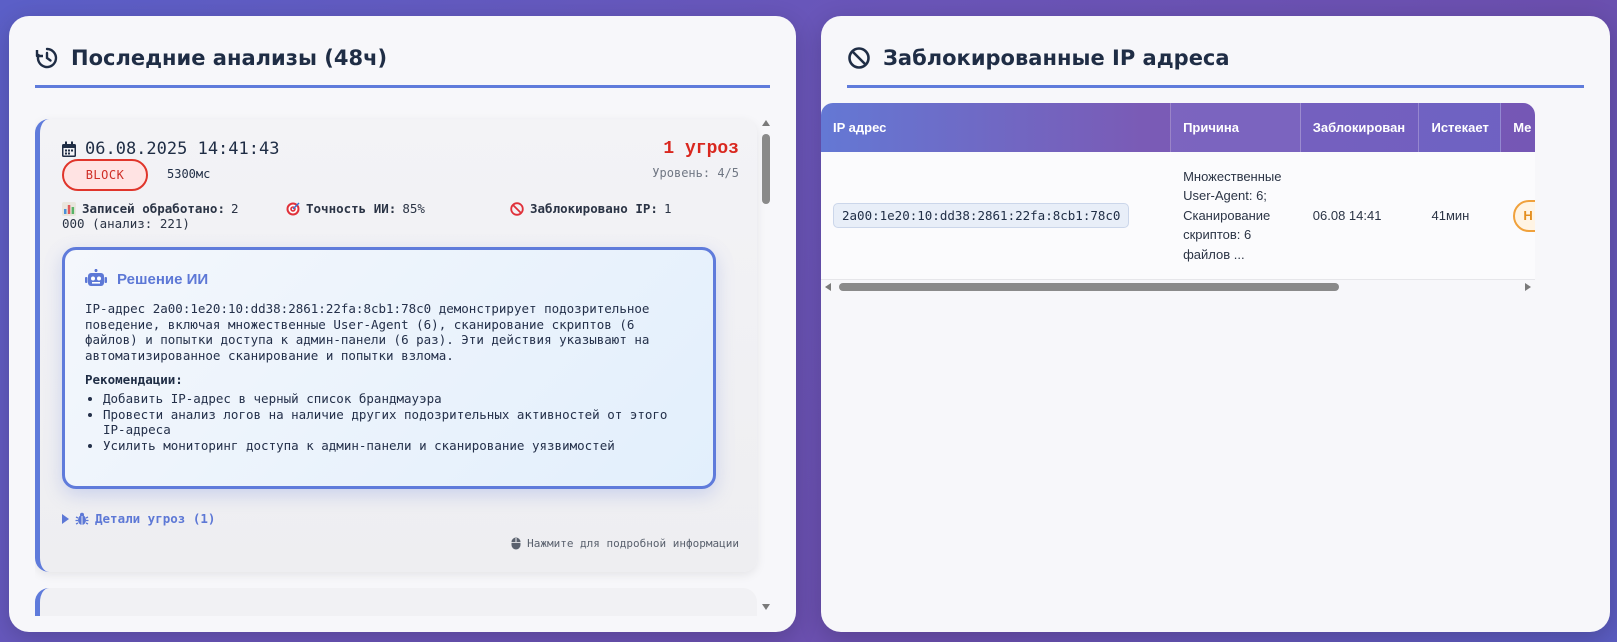 The height and width of the screenshot is (642, 1617). I want to click on cell-action: Н, so click(1518, 215).